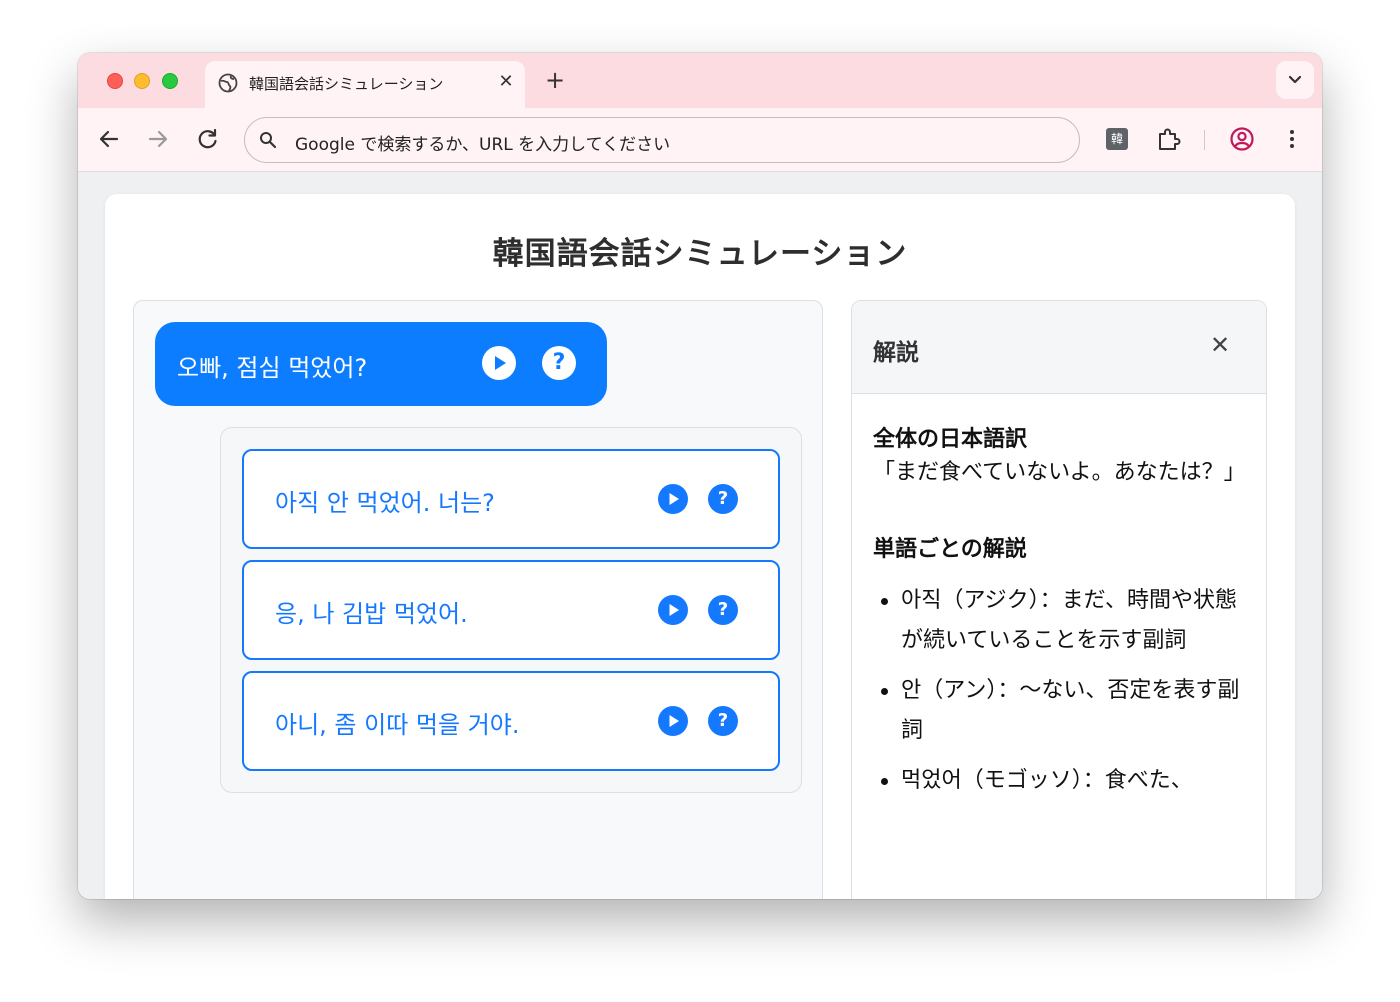 The image size is (1400, 1002). Describe the element at coordinates (371, 614) in the screenshot. I see `answer-option-text: 응, 나 김밥 먹었어.` at that location.